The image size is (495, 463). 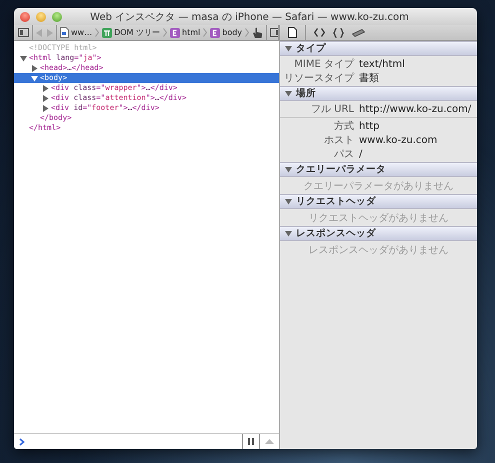 What do you see at coordinates (344, 154) in the screenshot?
I see `property-label: パス` at bounding box center [344, 154].